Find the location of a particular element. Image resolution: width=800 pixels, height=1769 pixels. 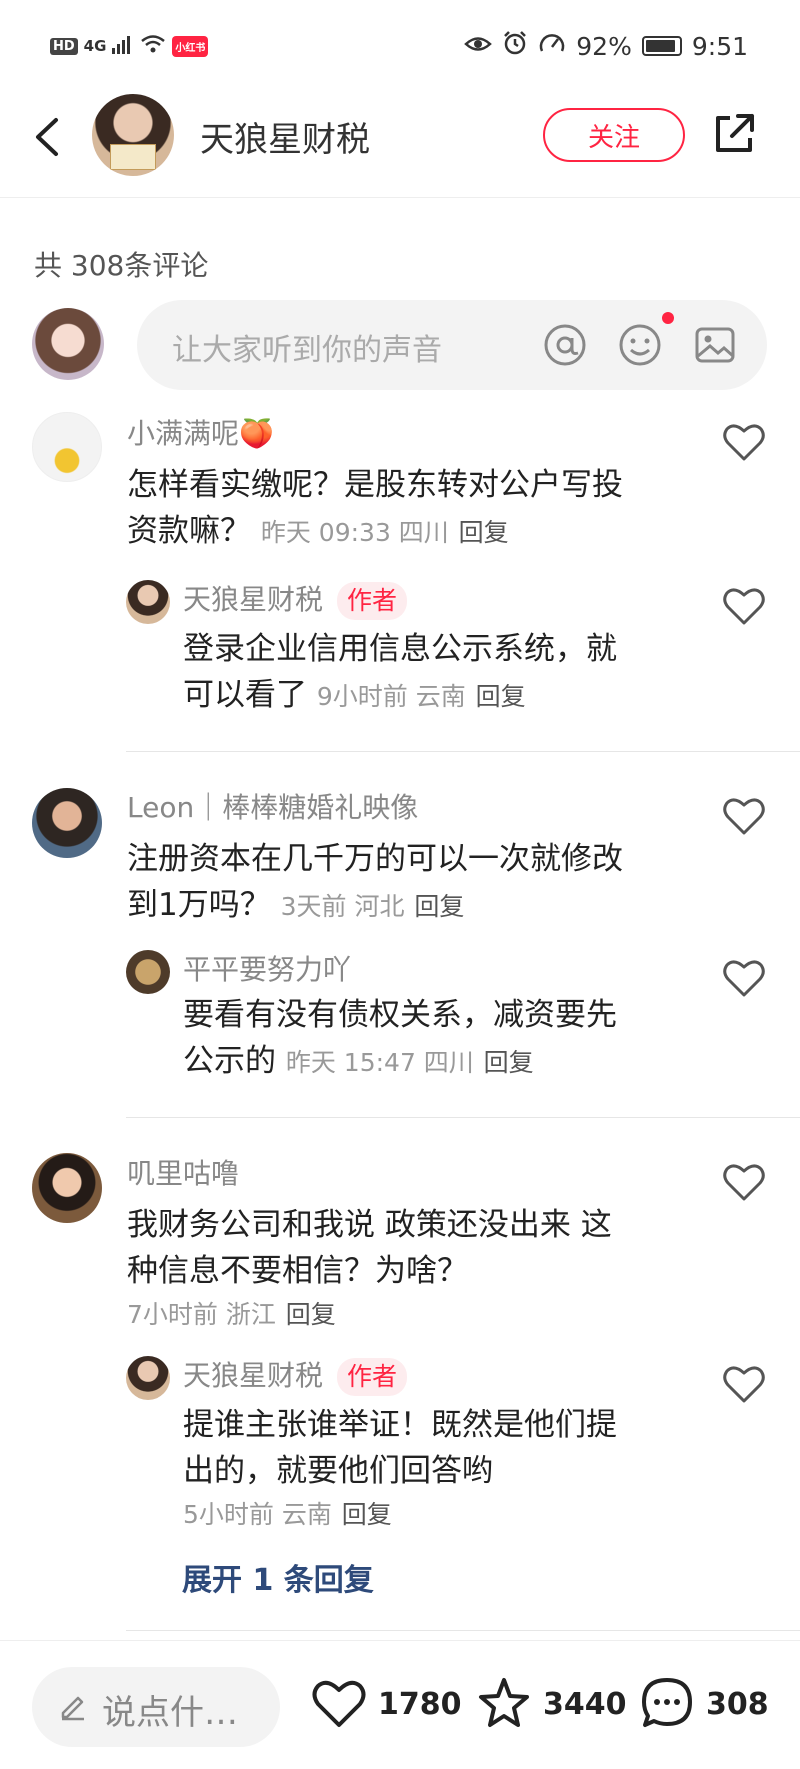

status-left: HD 4G 小红书 is located at coordinates (129, 46).